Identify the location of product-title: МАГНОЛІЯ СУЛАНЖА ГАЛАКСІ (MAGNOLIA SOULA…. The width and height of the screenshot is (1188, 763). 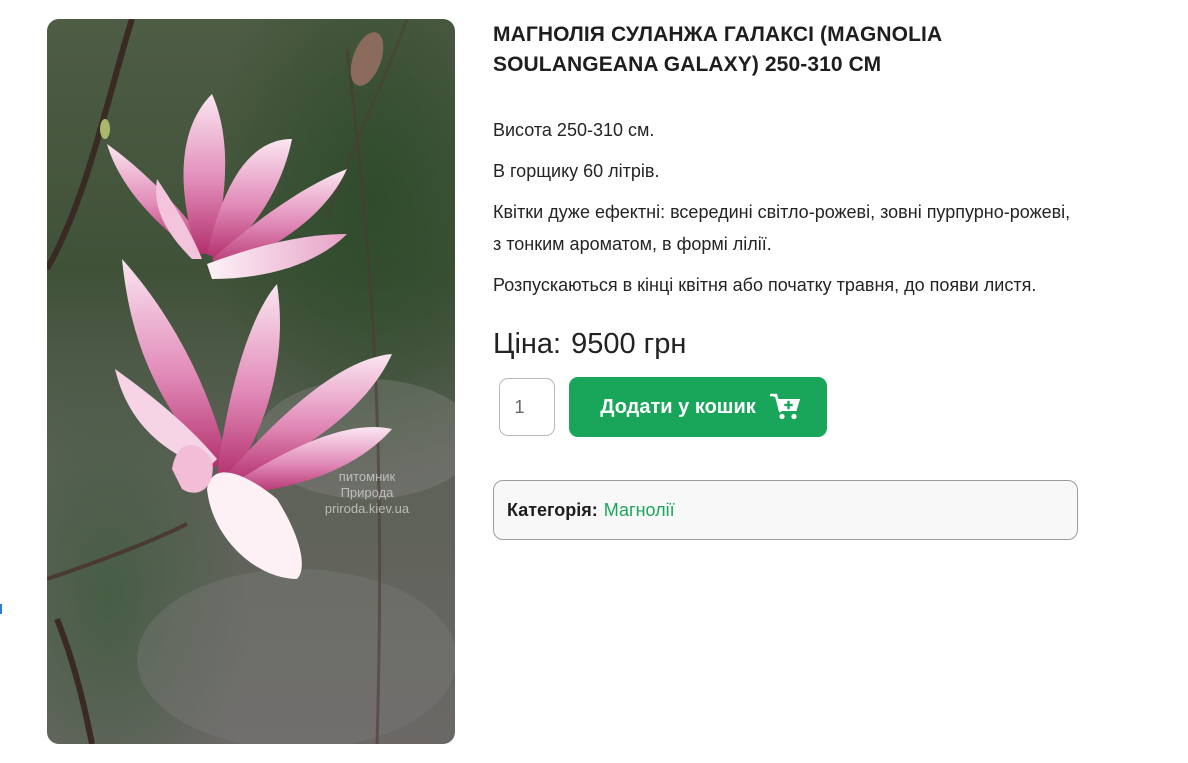
(717, 49).